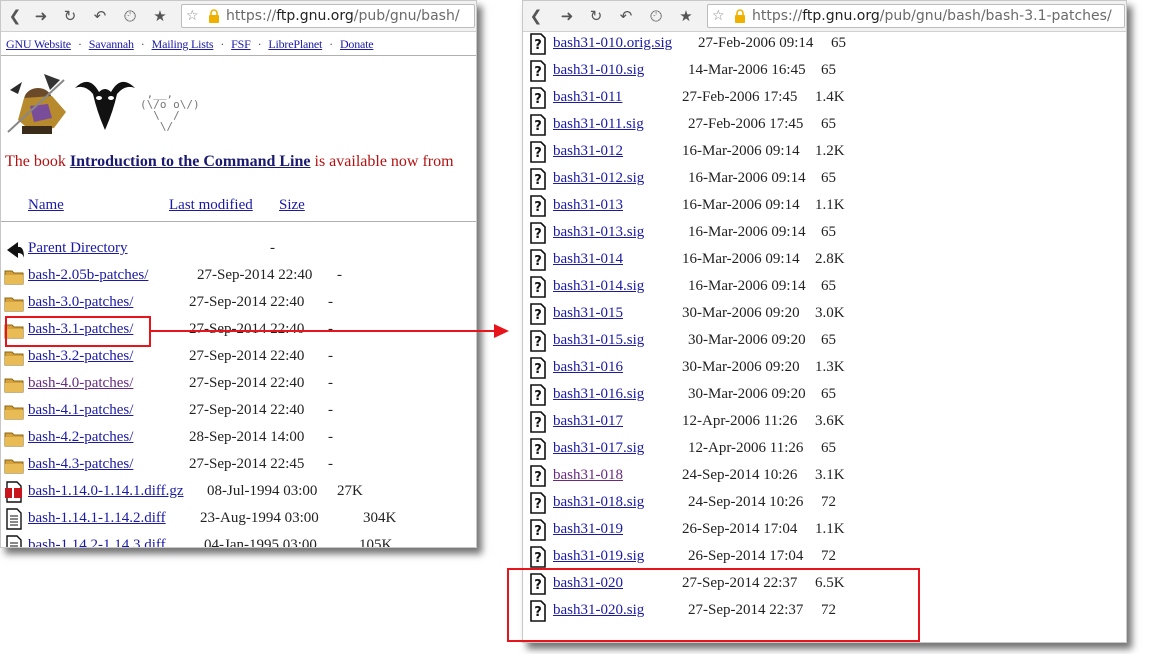  Describe the element at coordinates (262, 491) in the screenshot. I see `modified-date: 08-Jul-1994 03:00` at that location.